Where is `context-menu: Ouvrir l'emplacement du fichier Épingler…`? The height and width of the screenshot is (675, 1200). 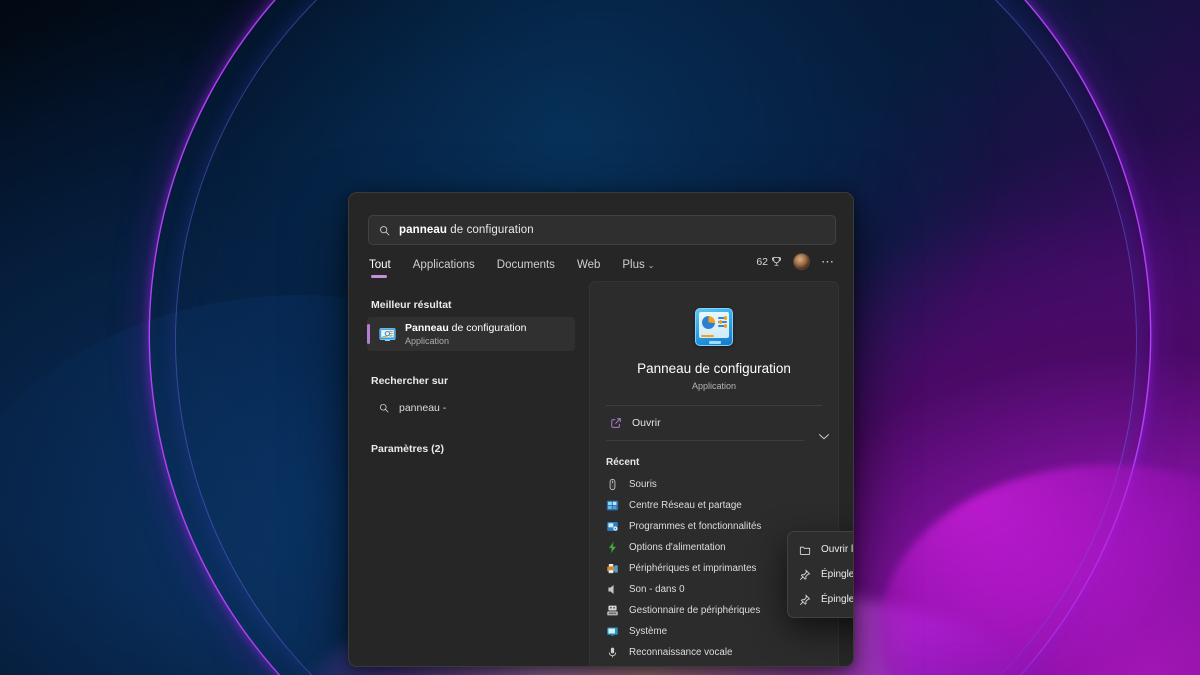 context-menu: Ouvrir l'emplacement du fichier Épingler… is located at coordinates (820, 574).